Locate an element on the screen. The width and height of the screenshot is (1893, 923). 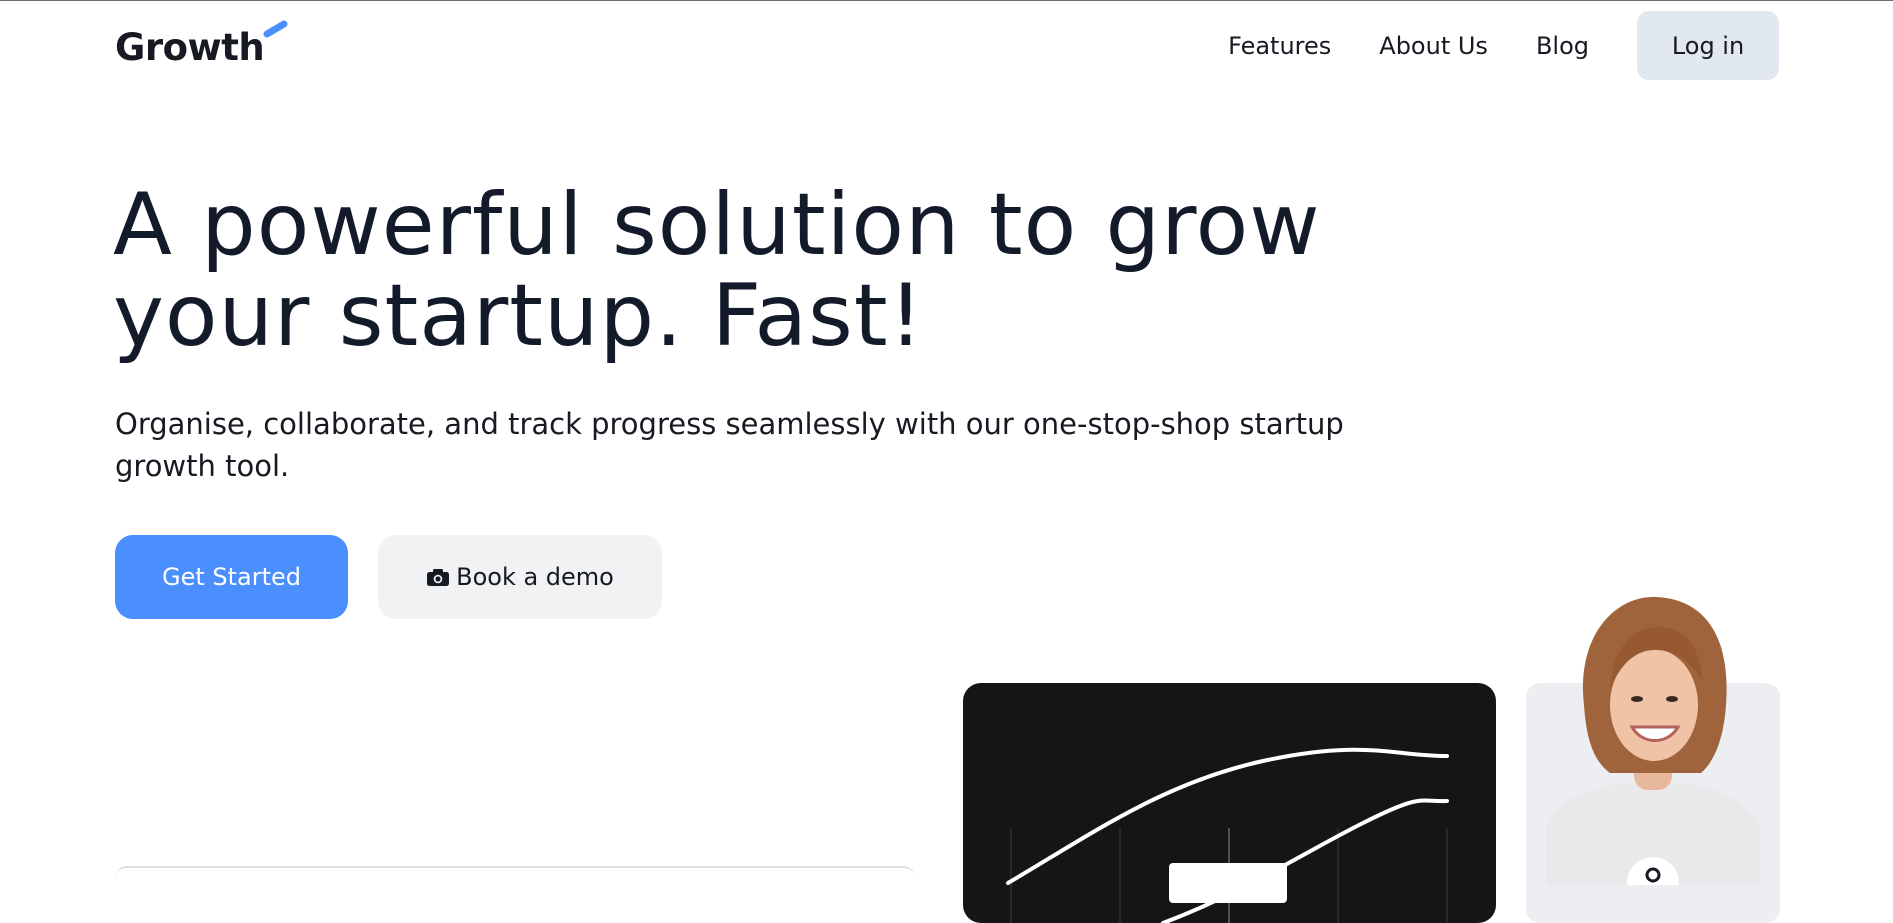
book-demo-button: Book a demo is located at coordinates (520, 577).